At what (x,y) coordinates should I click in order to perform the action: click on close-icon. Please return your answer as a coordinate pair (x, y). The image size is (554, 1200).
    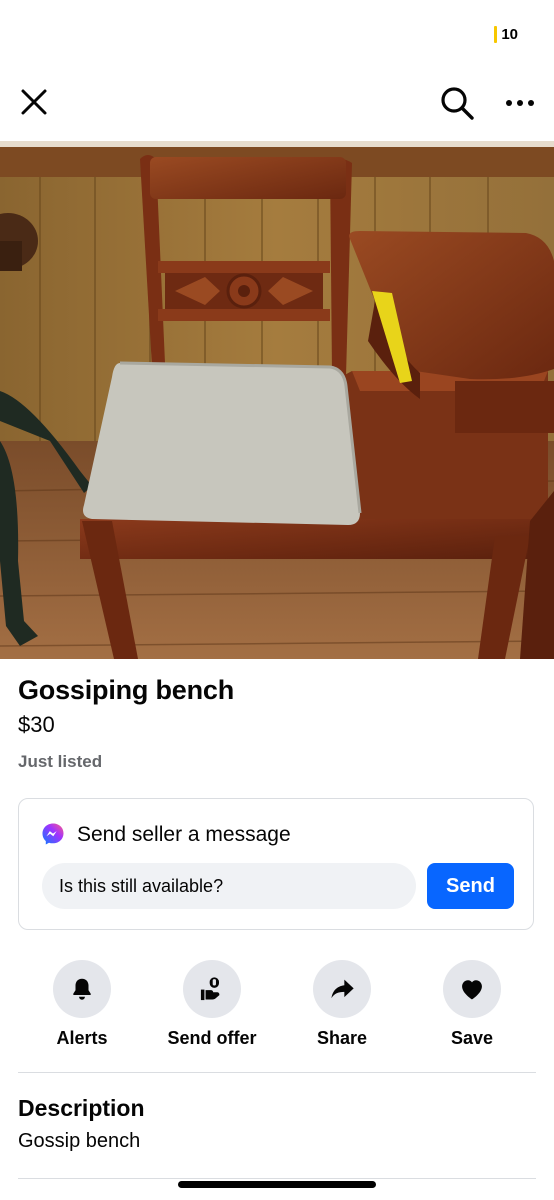
    Looking at the image, I should click on (34, 102).